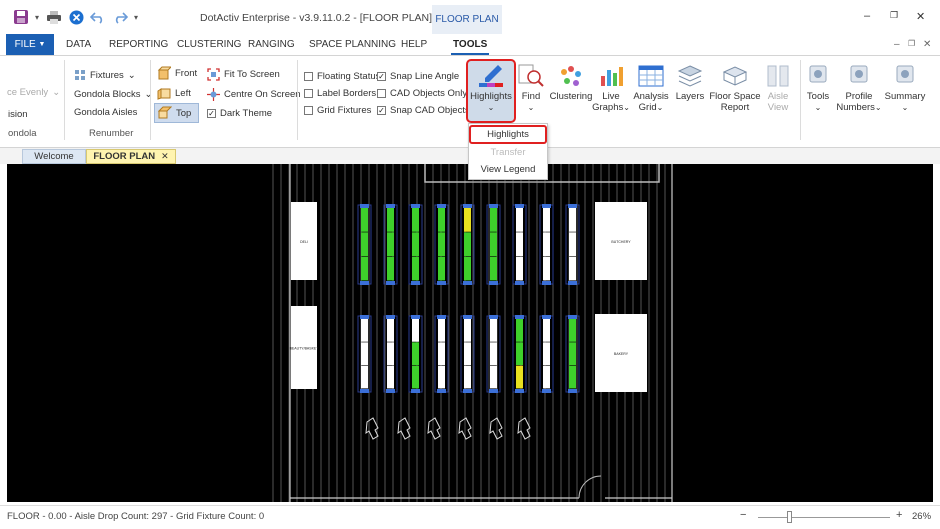 This screenshot has height=529, width=940. What do you see at coordinates (30, 44) in the screenshot?
I see `file-menu: FILE ▼` at bounding box center [30, 44].